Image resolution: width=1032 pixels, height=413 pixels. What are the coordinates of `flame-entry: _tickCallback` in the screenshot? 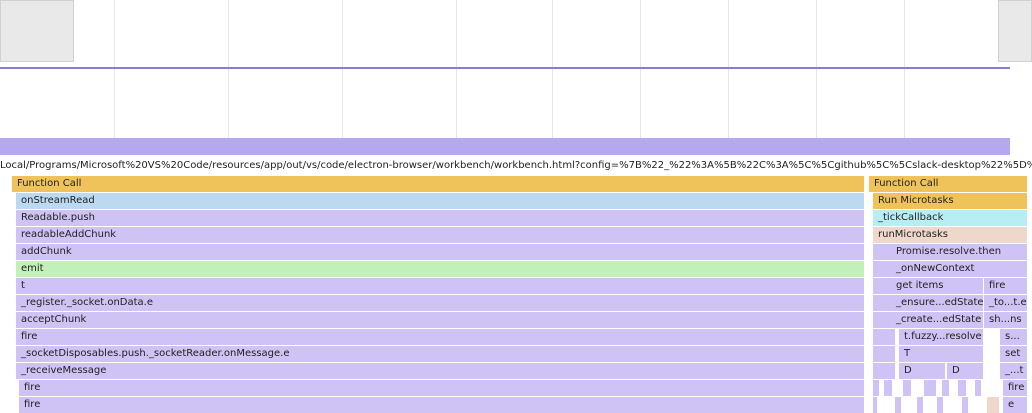 It's located at (950, 218).